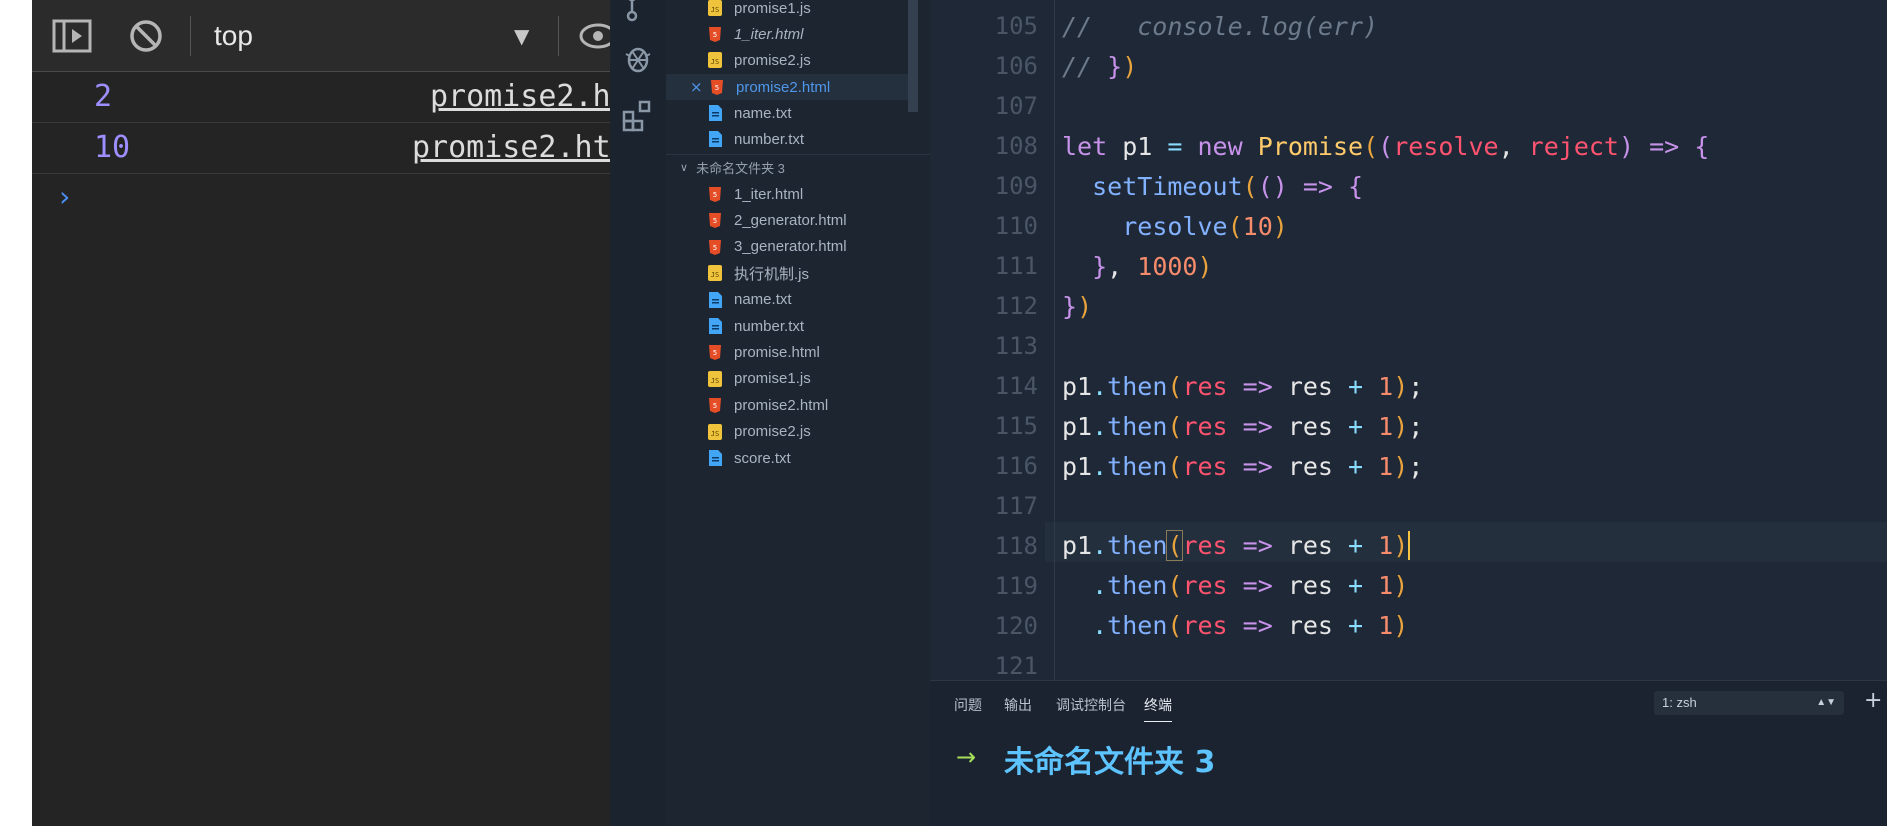 This screenshot has width=1887, height=826. Describe the element at coordinates (1228, 186) in the screenshot. I see `code-line: setTimeout(() => {` at that location.